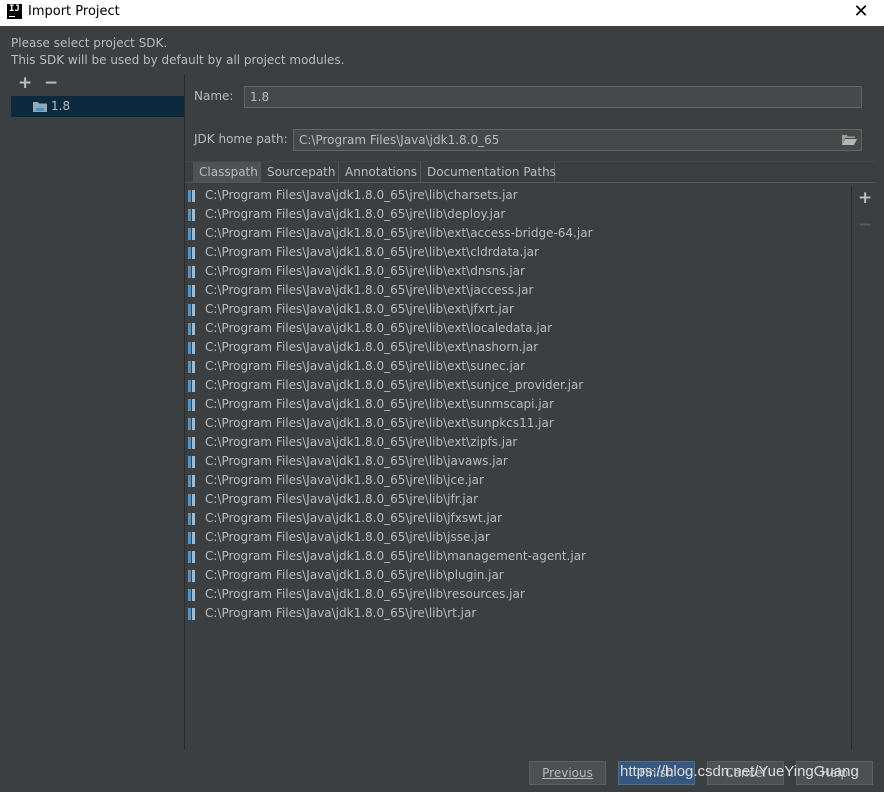 Image resolution: width=884 pixels, height=792 pixels. I want to click on tab-documentation-paths: Documentation Paths, so click(488, 172).